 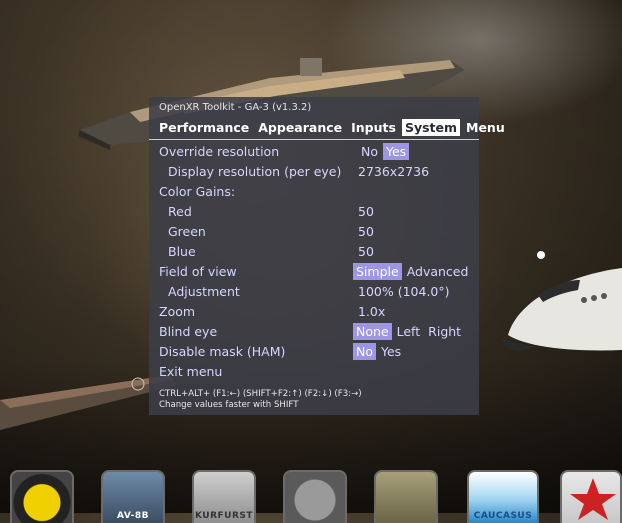 I want to click on setting-label: Green, so click(x=187, y=231).